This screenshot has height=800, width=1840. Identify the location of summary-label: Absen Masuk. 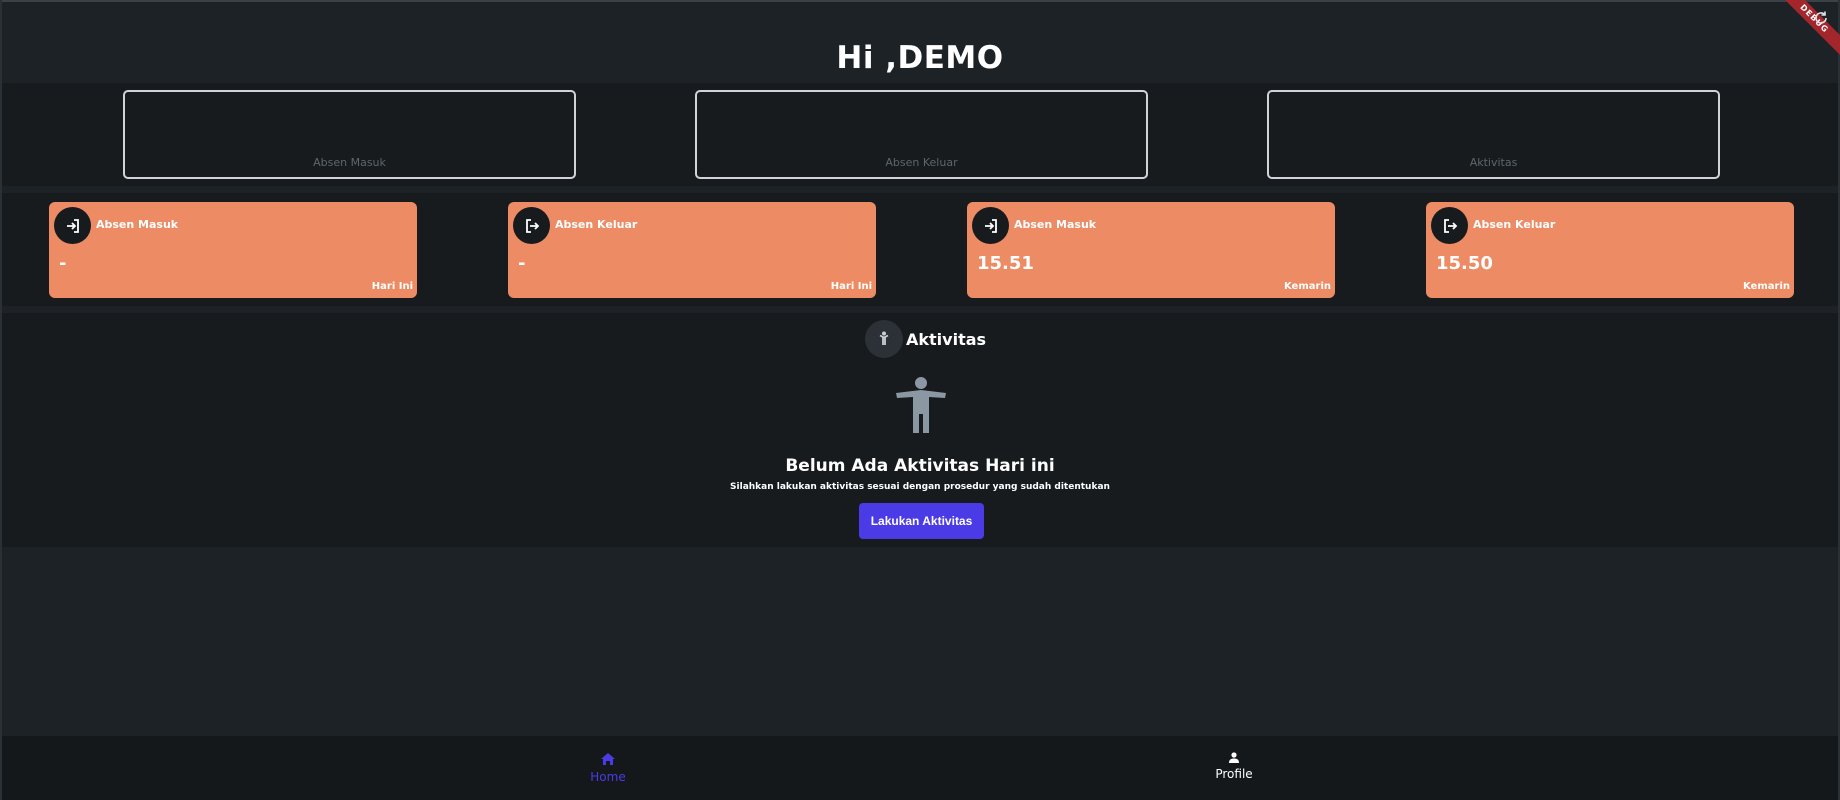
(349, 162).